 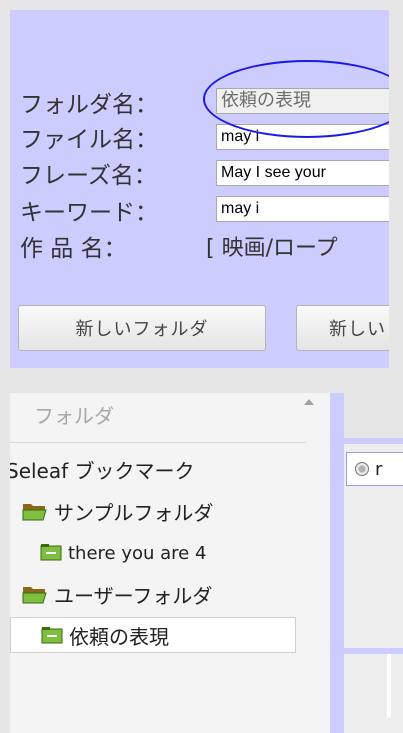 What do you see at coordinates (302, 173) in the screenshot?
I see `phrase-name-field: May I see your` at bounding box center [302, 173].